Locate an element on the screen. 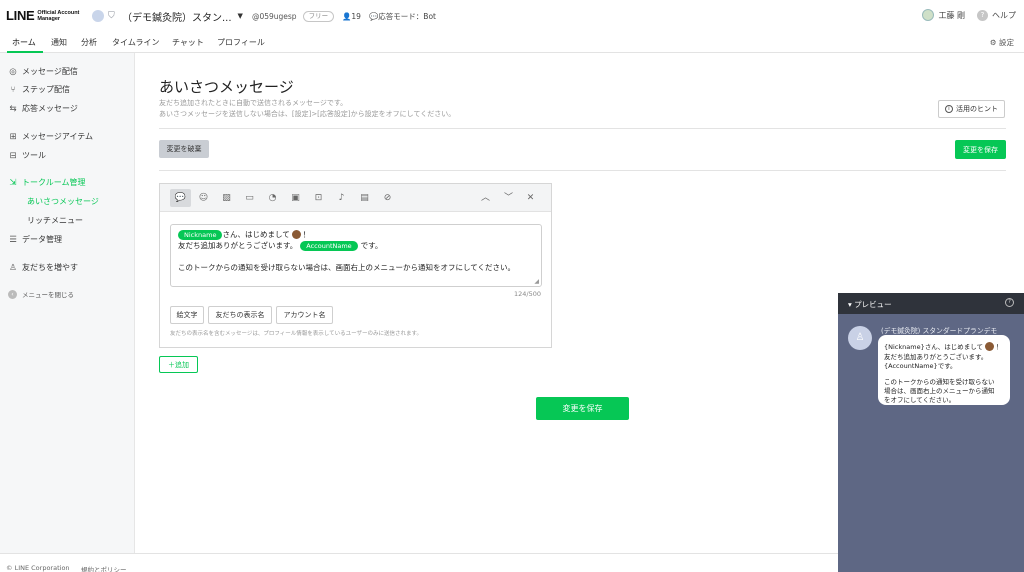 The height and width of the screenshot is (572, 1024). help-link: ヘルプ is located at coordinates (1004, 15).